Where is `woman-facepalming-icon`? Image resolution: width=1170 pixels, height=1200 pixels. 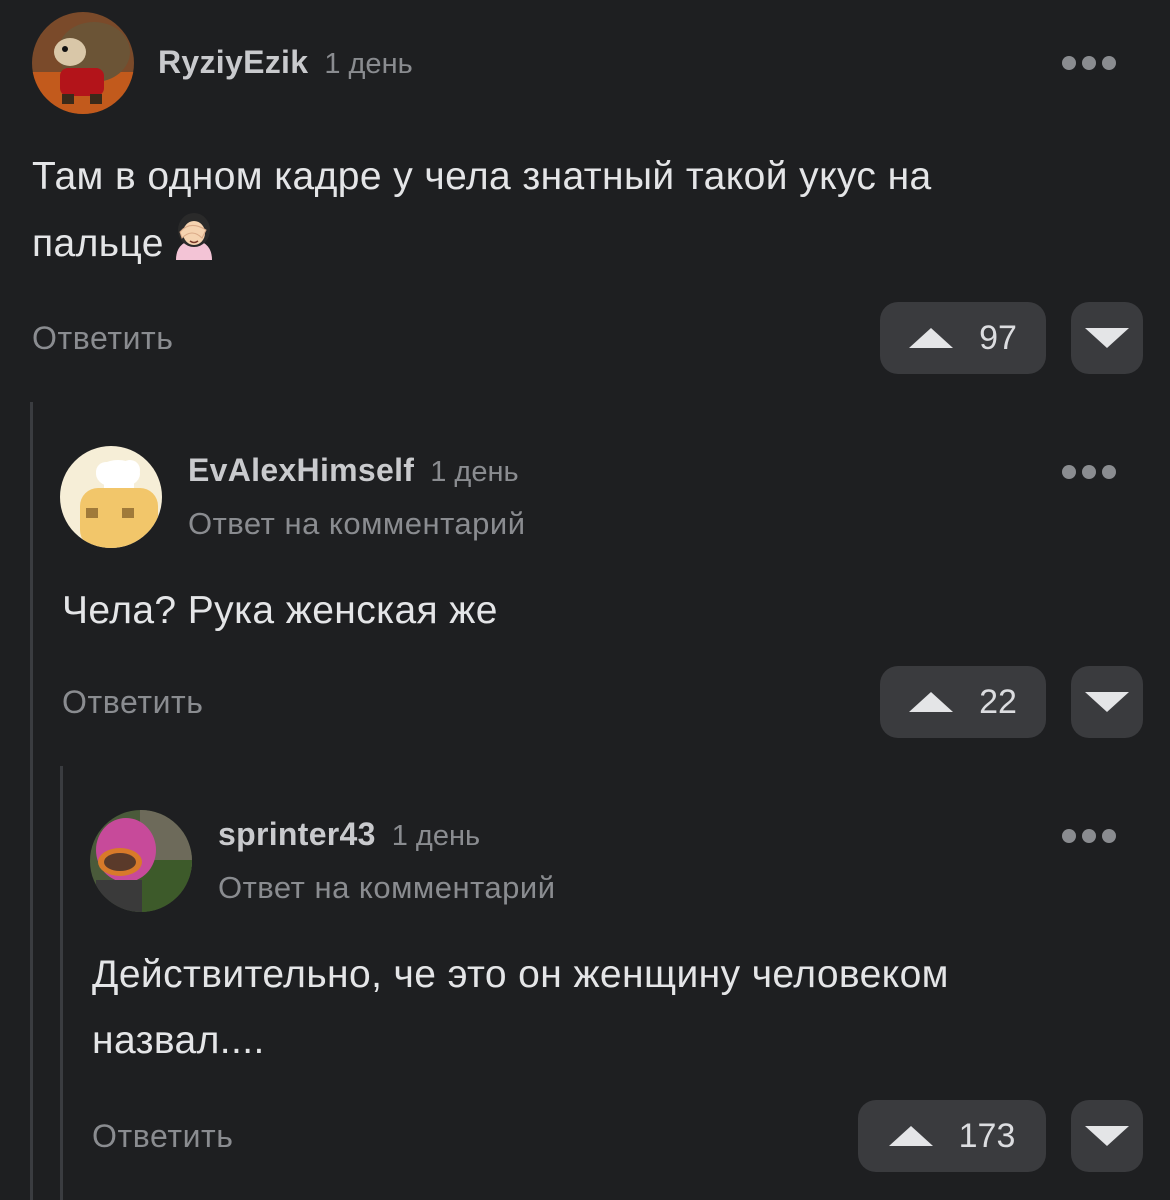
woman-facepalming-icon is located at coordinates (194, 245).